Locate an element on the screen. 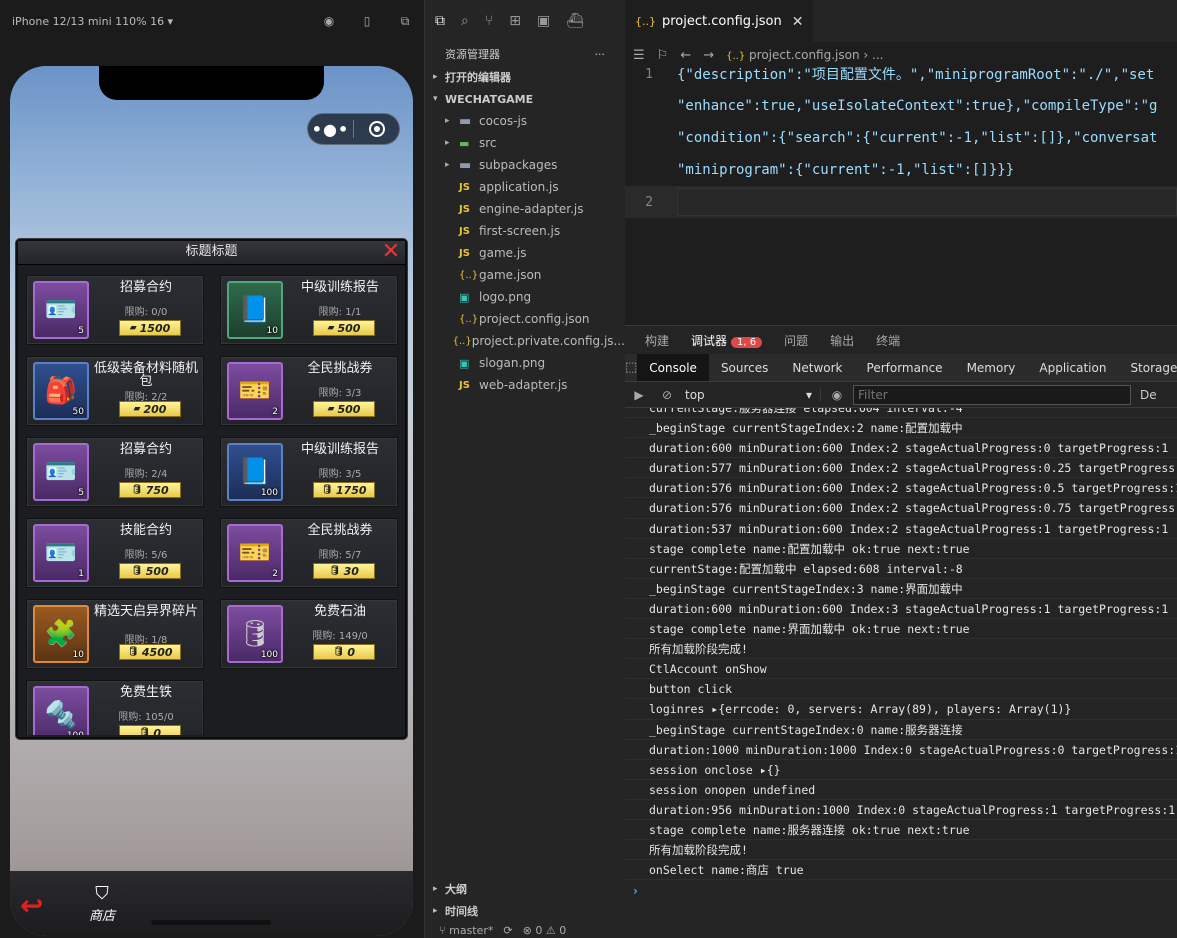 This screenshot has width=1177, height=938. file-tree-item: ▣ slogan.png is located at coordinates (525, 363).